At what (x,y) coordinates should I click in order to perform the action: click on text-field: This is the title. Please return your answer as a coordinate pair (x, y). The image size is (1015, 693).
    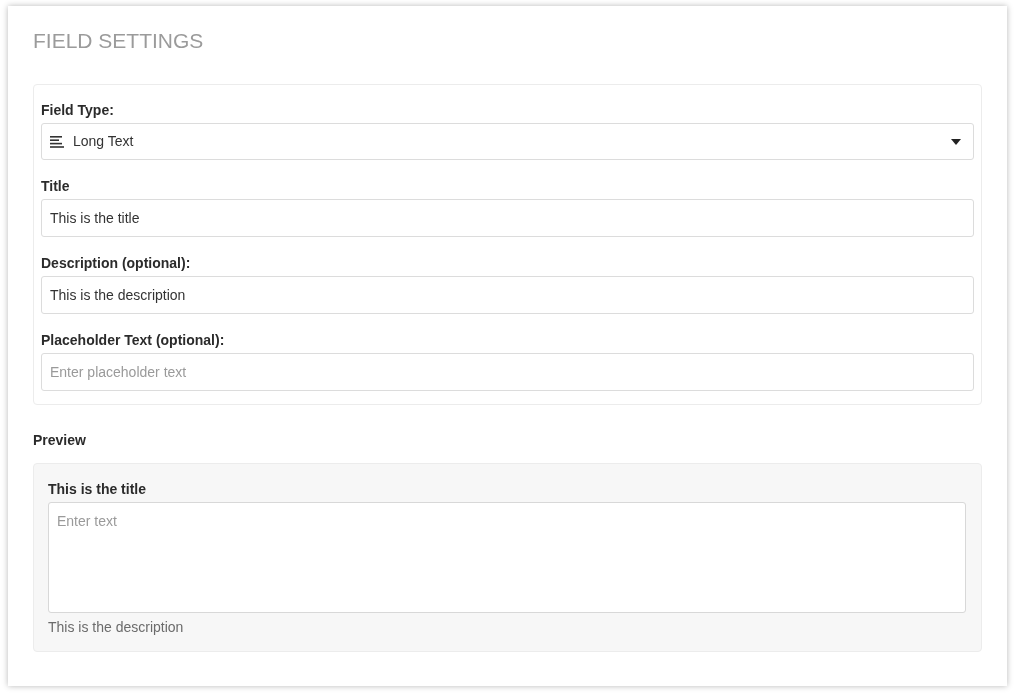
    Looking at the image, I should click on (507, 218).